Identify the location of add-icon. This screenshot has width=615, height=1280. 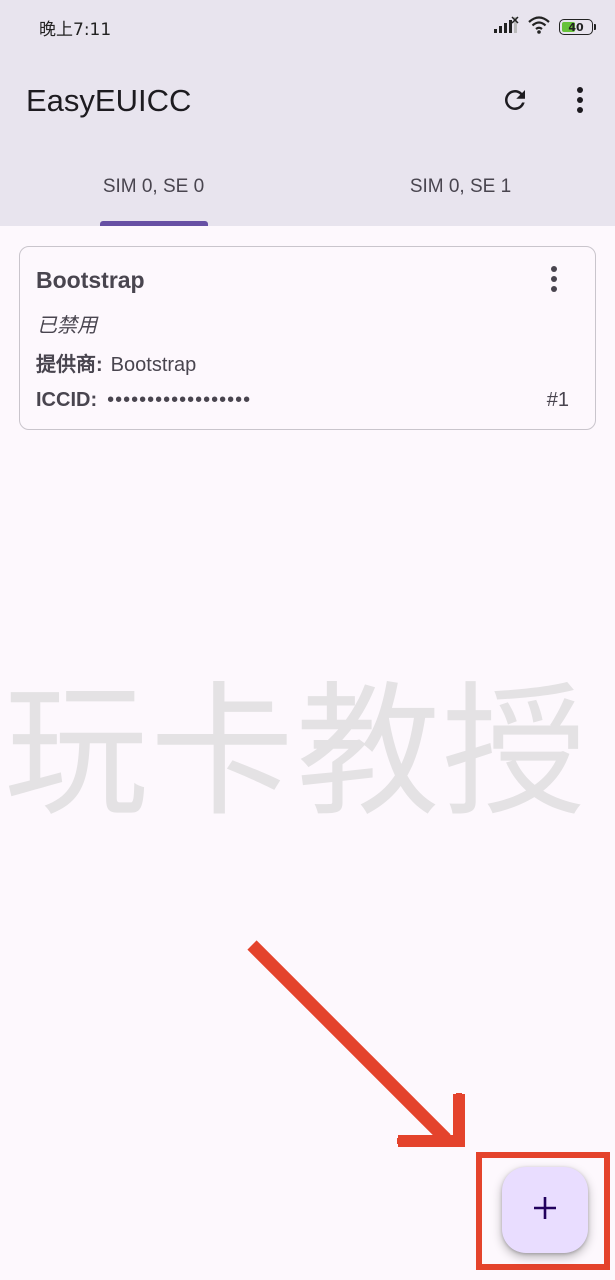
(545, 1210).